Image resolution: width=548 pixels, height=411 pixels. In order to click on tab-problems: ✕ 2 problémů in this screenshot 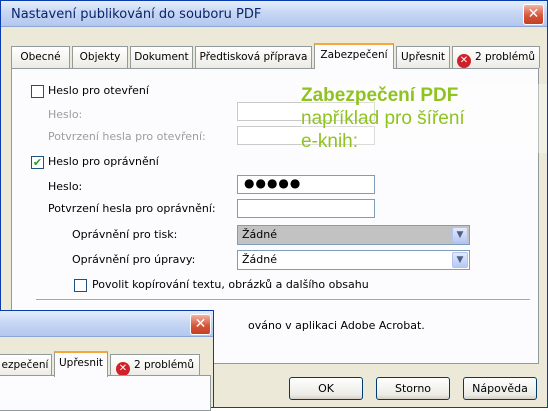, I will do `click(496, 57)`.